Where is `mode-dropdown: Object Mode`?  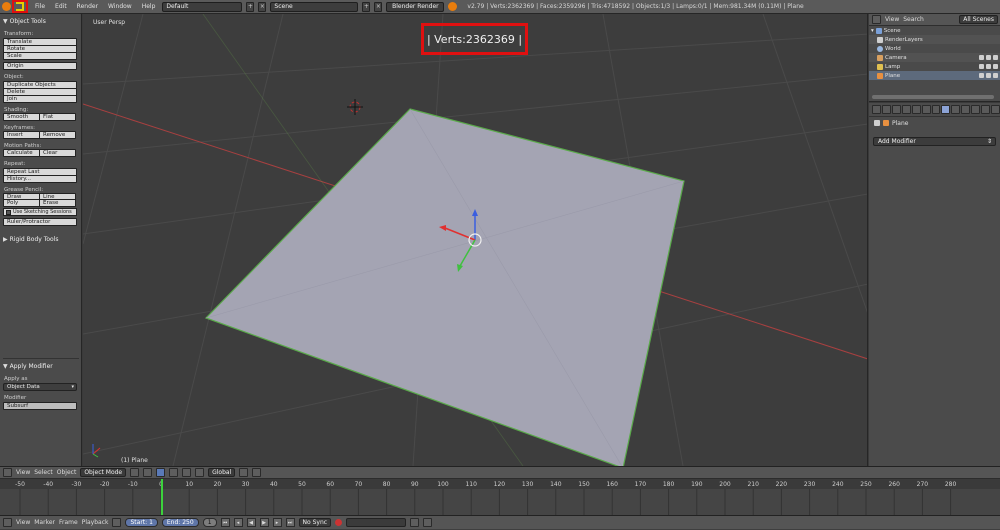
mode-dropdown: Object Mode is located at coordinates (103, 472).